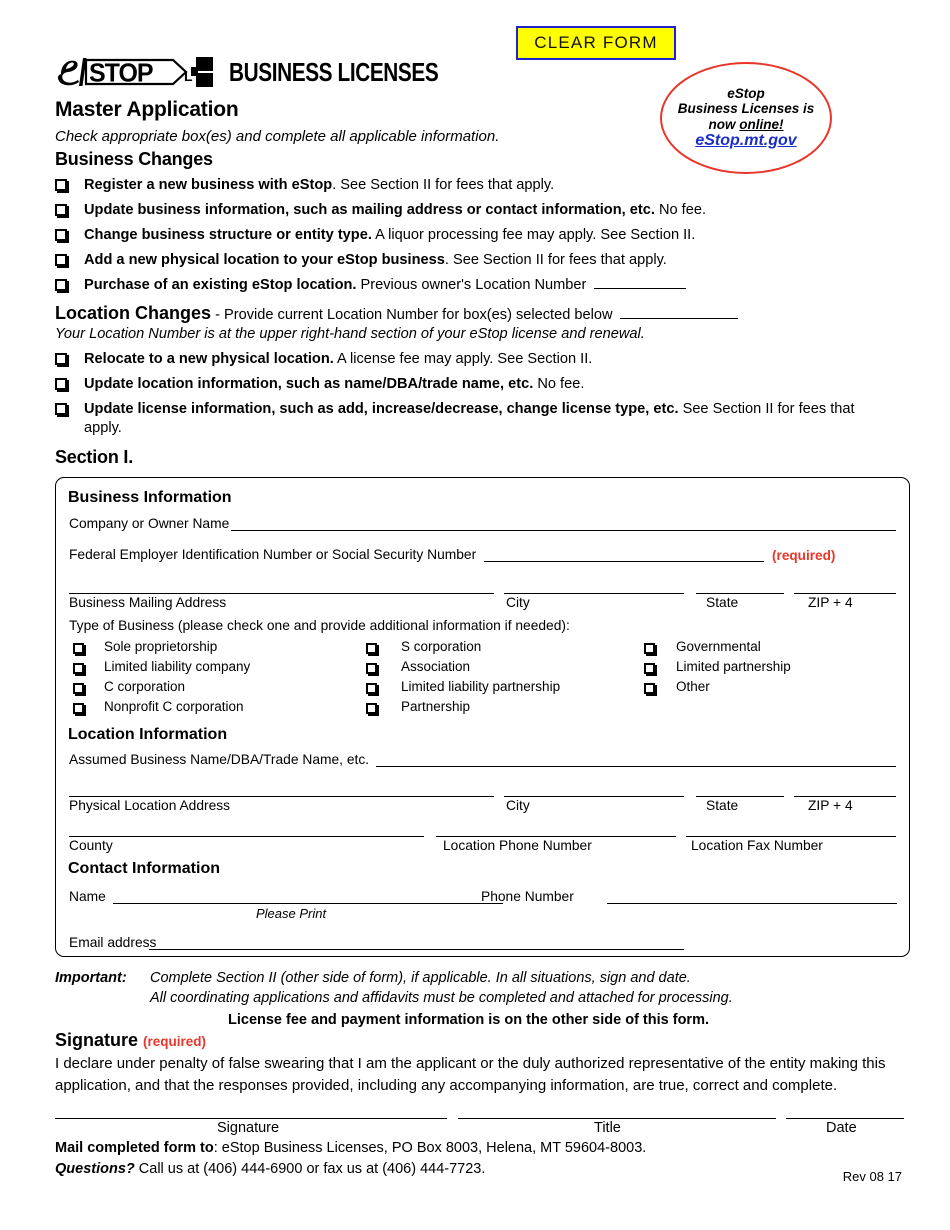 The image size is (950, 1230). Describe the element at coordinates (281, 796) in the screenshot. I see `physical-location-address-input` at that location.